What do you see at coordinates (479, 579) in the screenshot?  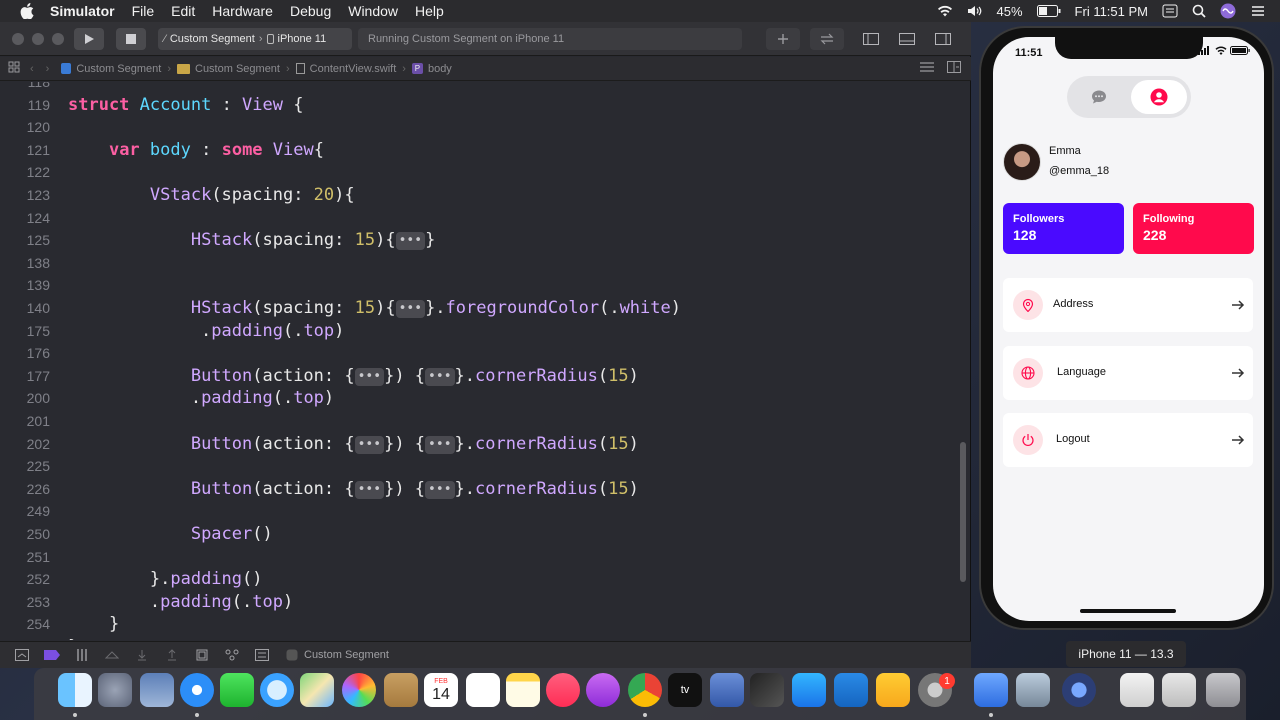 I see `code-line: 252 }.padding()` at bounding box center [479, 579].